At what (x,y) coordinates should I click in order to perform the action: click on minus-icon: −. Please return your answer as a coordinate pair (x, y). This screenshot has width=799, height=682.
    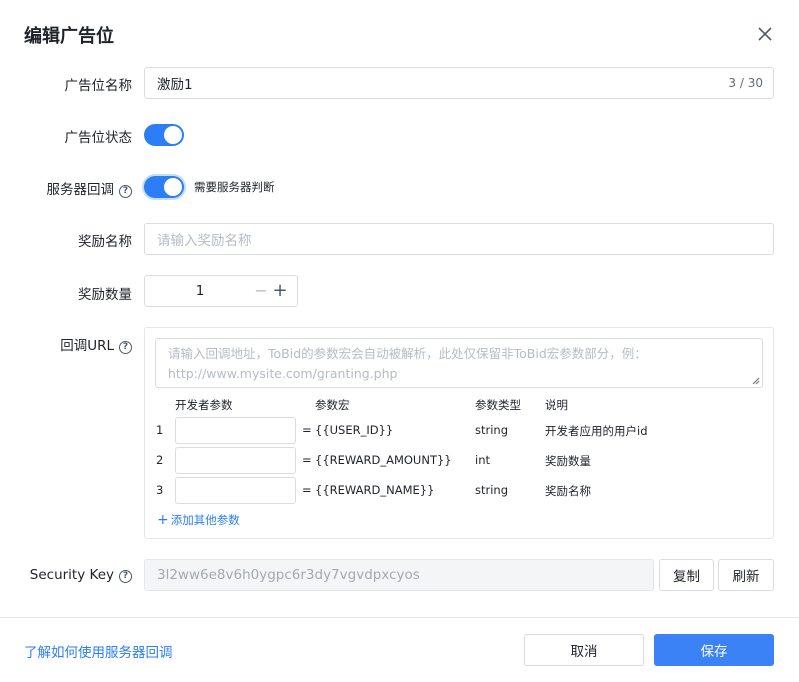
    Looking at the image, I should click on (261, 291).